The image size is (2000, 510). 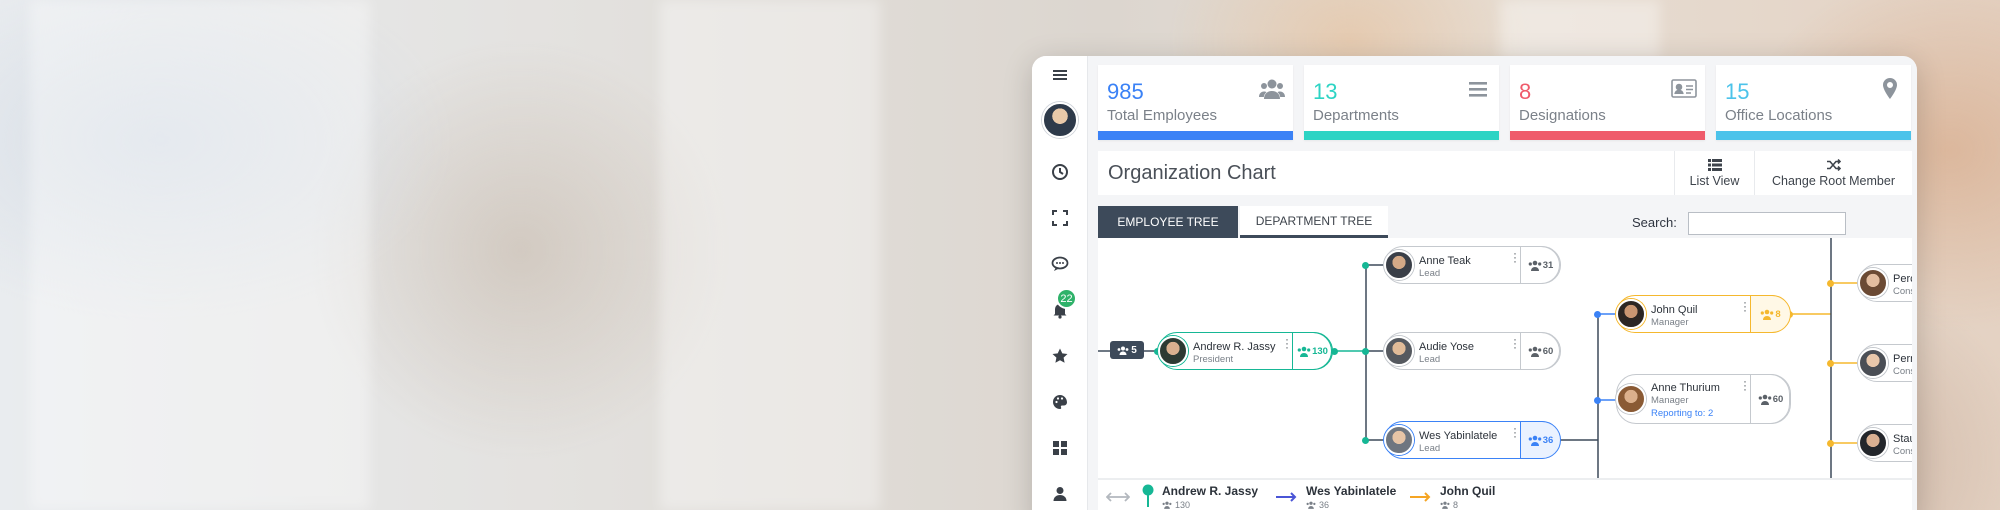 What do you see at coordinates (1833, 173) in the screenshot?
I see `change-root-member-button: Change Root Member` at bounding box center [1833, 173].